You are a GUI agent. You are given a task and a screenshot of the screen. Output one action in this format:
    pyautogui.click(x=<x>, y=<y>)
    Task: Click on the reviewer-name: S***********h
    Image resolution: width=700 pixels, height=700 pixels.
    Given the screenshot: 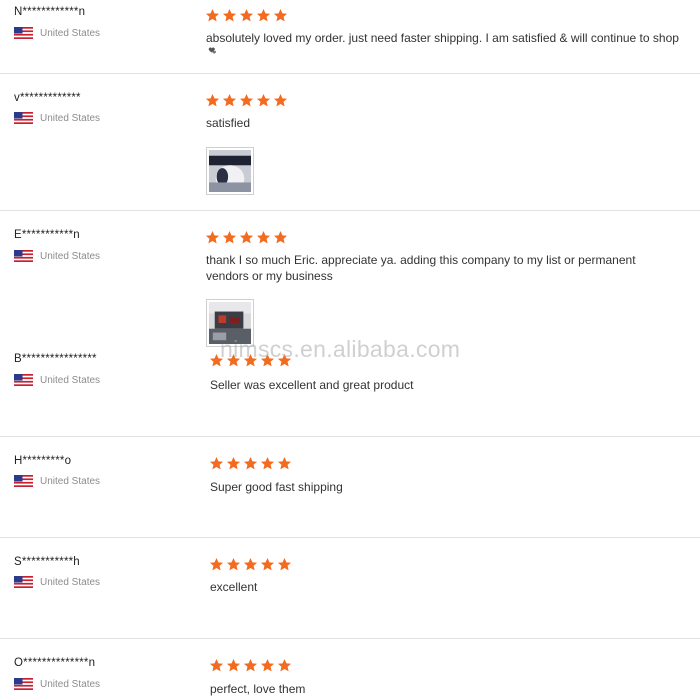 What is the action you would take?
    pyautogui.click(x=47, y=562)
    